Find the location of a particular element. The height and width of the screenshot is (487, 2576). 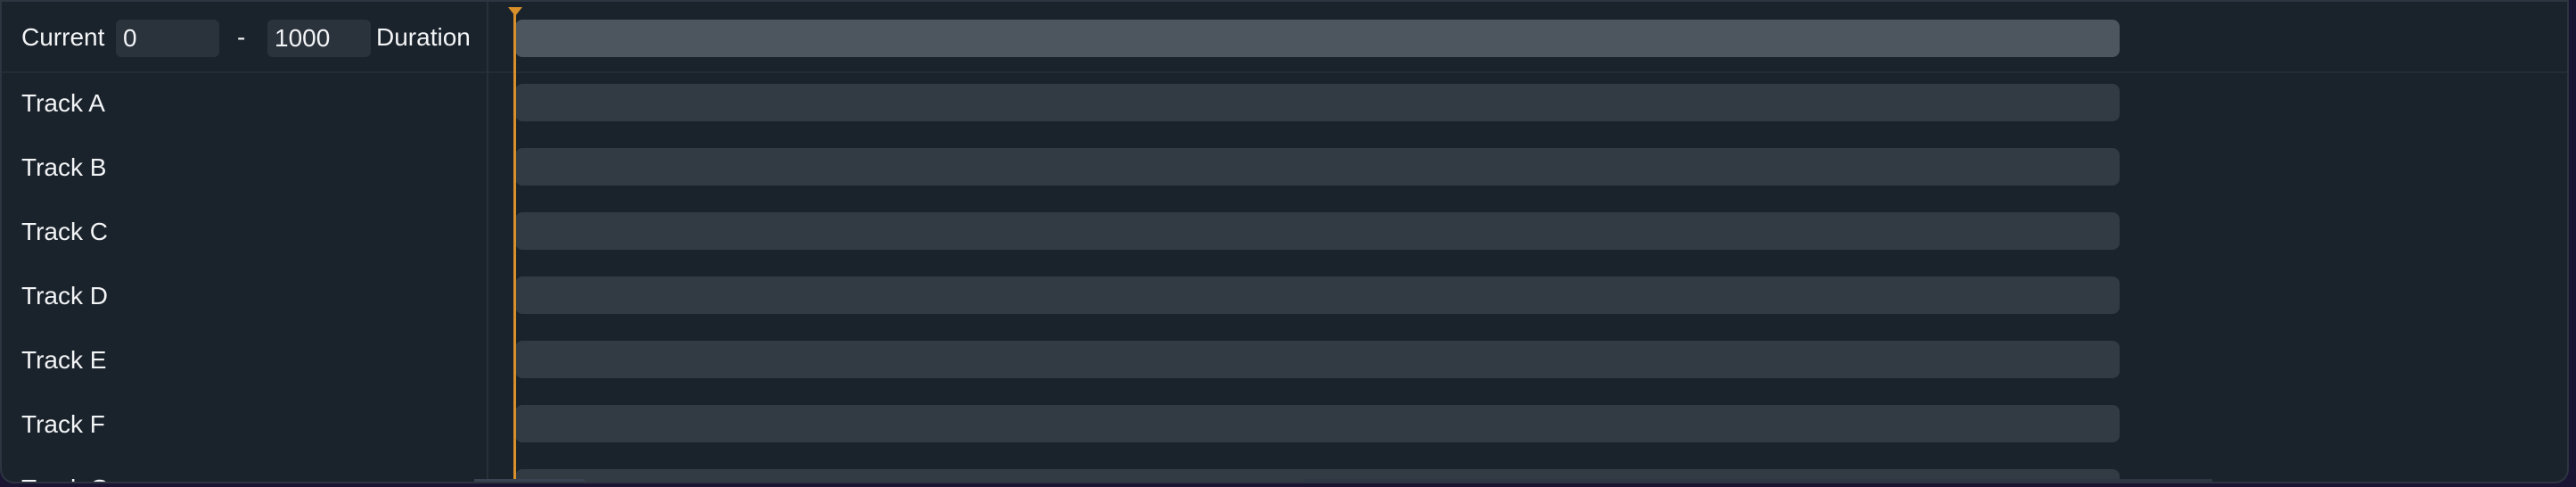

playhead-handle-icon is located at coordinates (515, 12).